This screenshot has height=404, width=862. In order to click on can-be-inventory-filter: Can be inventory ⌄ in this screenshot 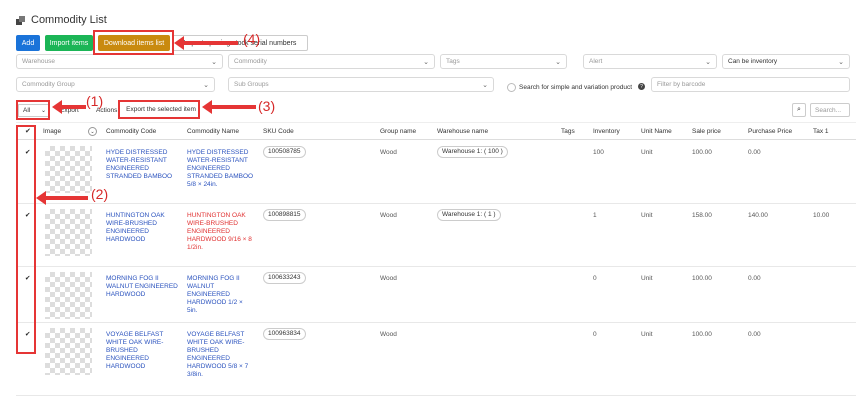, I will do `click(786, 61)`.